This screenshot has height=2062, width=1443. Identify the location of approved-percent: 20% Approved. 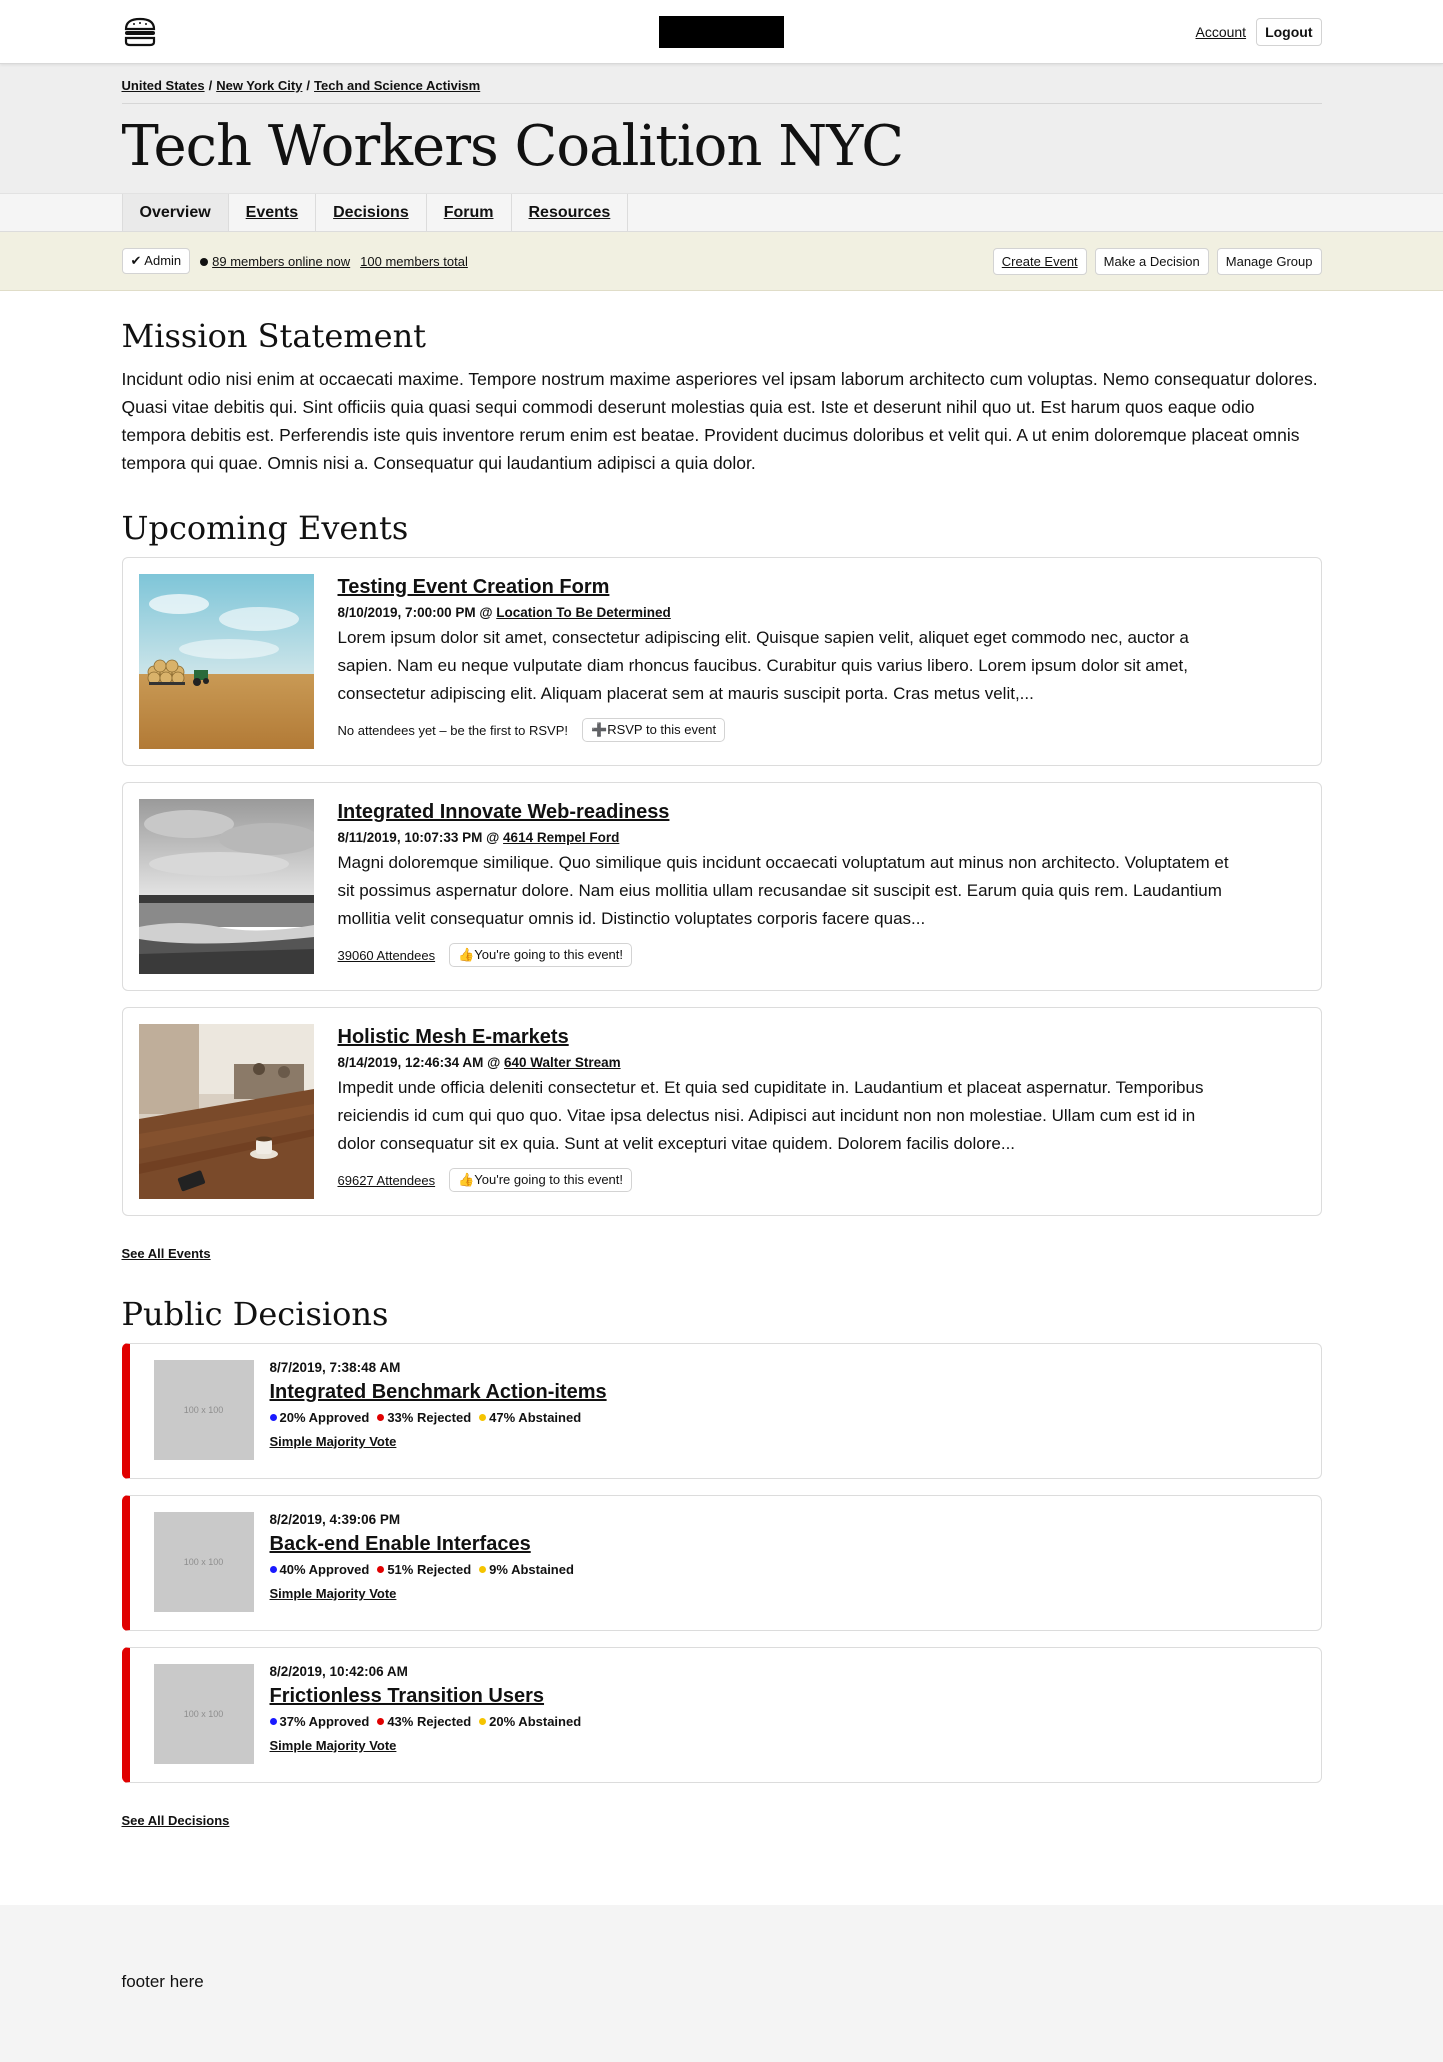
(324, 1417).